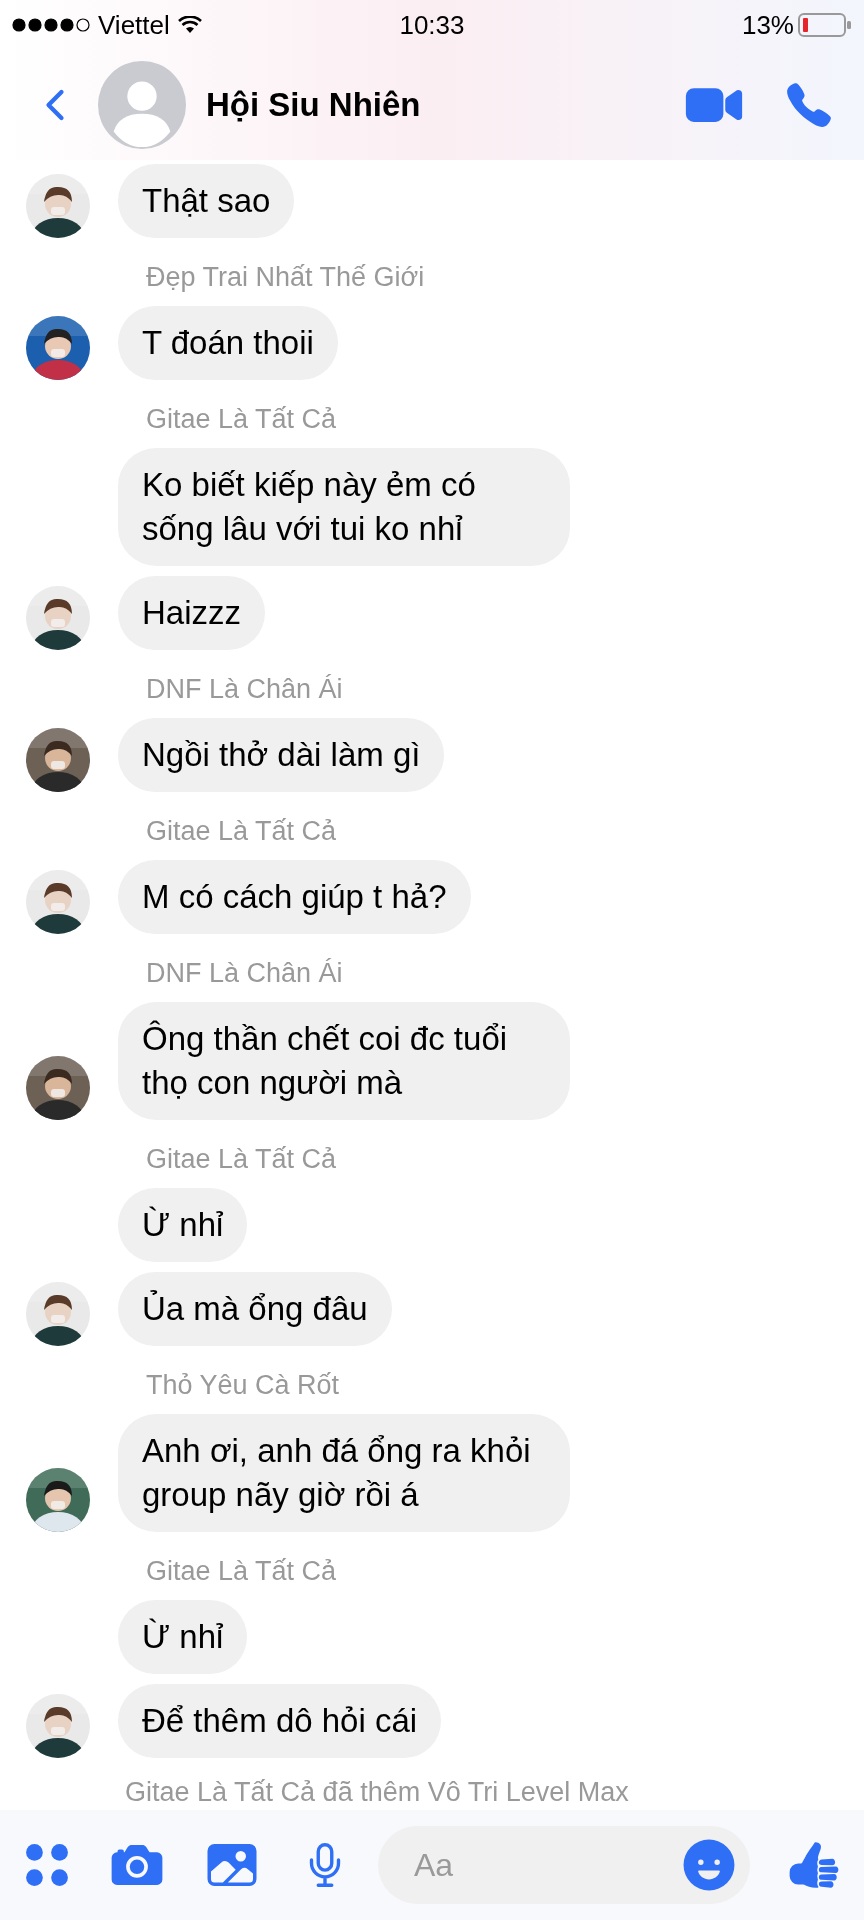  I want to click on battery-icon, so click(825, 25).